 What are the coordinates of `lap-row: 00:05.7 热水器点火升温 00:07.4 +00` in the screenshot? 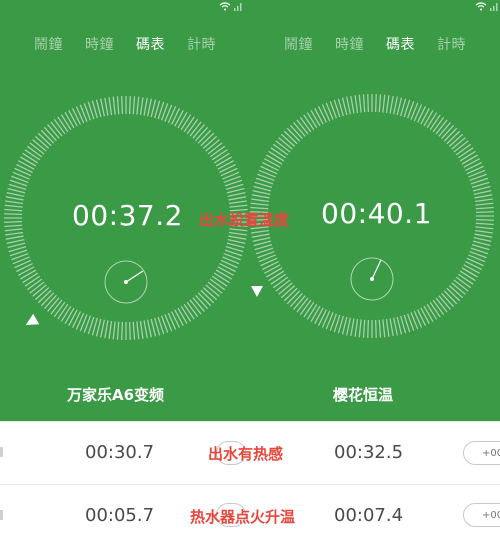 It's located at (250, 509).